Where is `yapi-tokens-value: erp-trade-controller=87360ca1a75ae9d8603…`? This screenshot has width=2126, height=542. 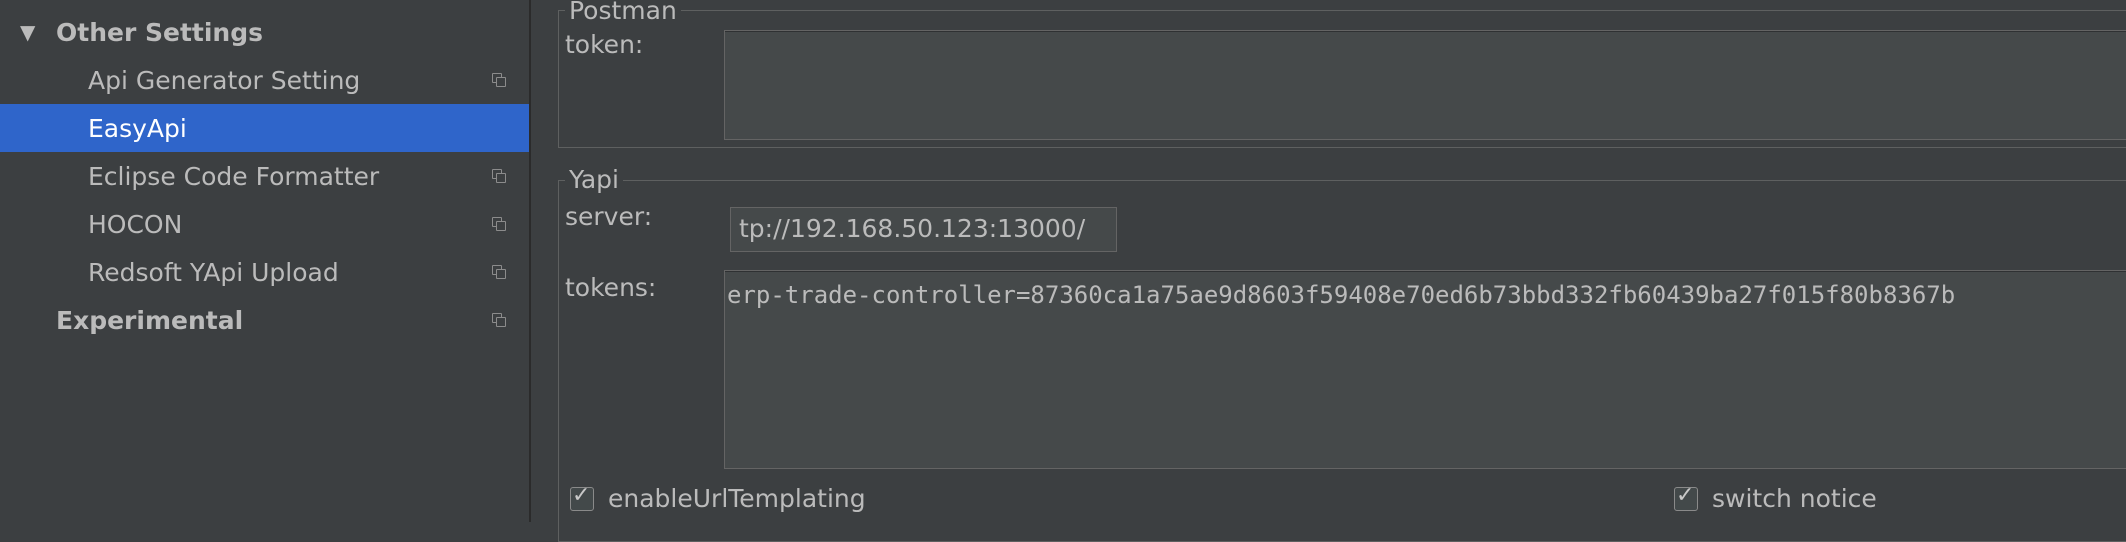 yapi-tokens-value: erp-trade-controller=87360ca1a75ae9d8603… is located at coordinates (1341, 295).